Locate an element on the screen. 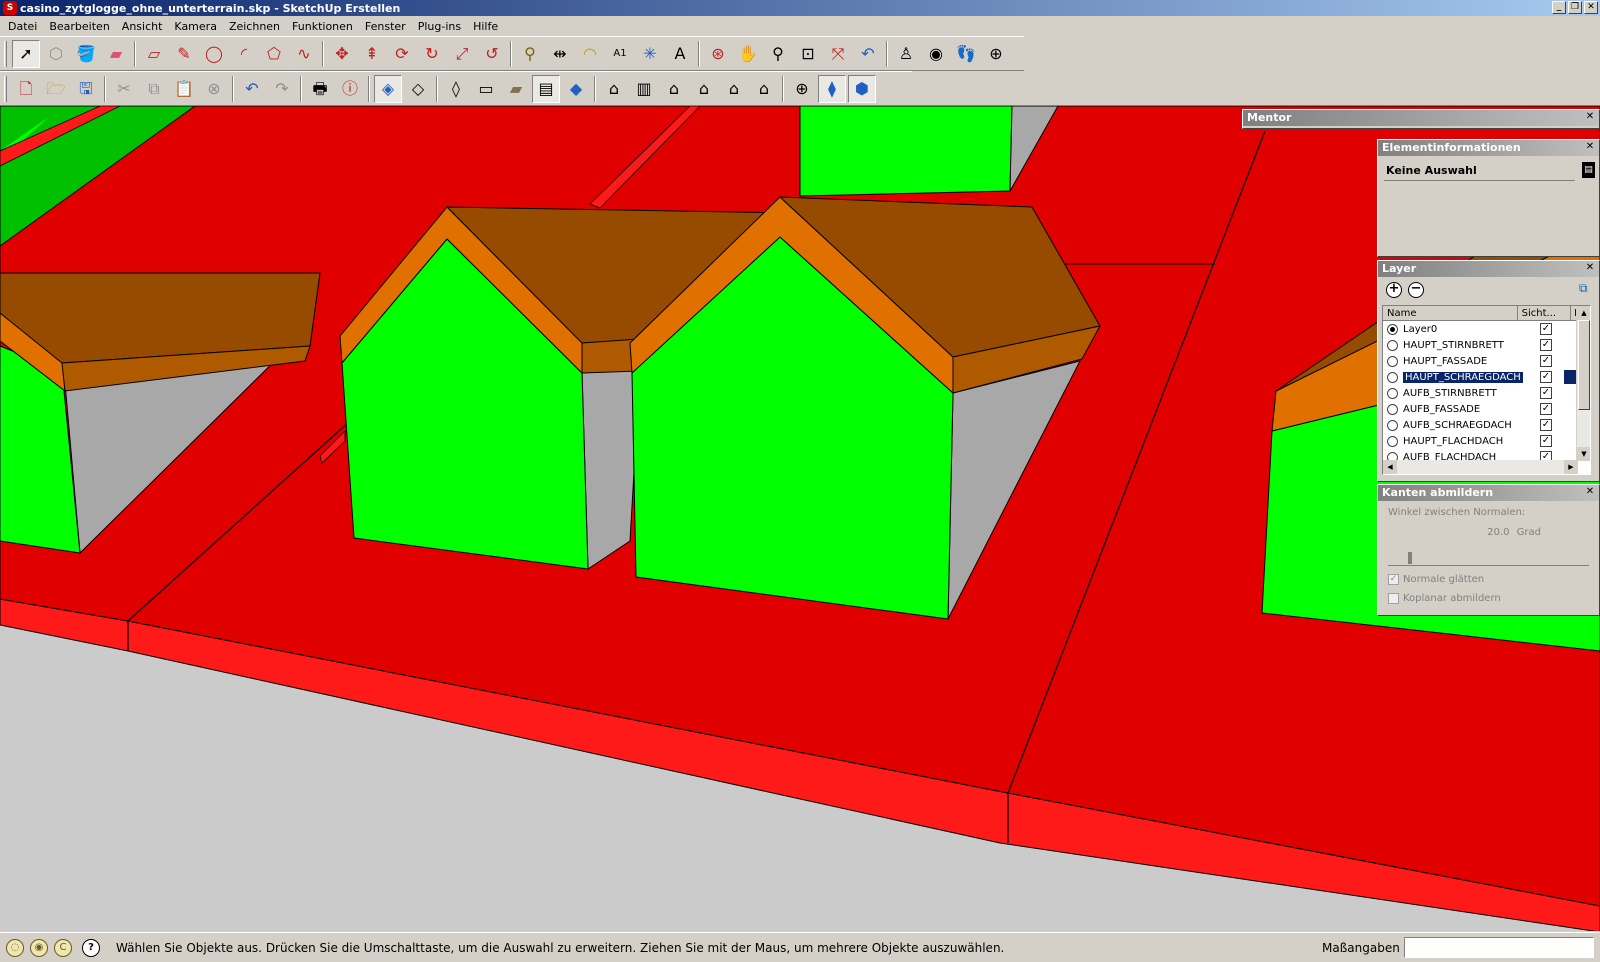  layer-row: Layer0 ✓ is located at coordinates (1486, 329).